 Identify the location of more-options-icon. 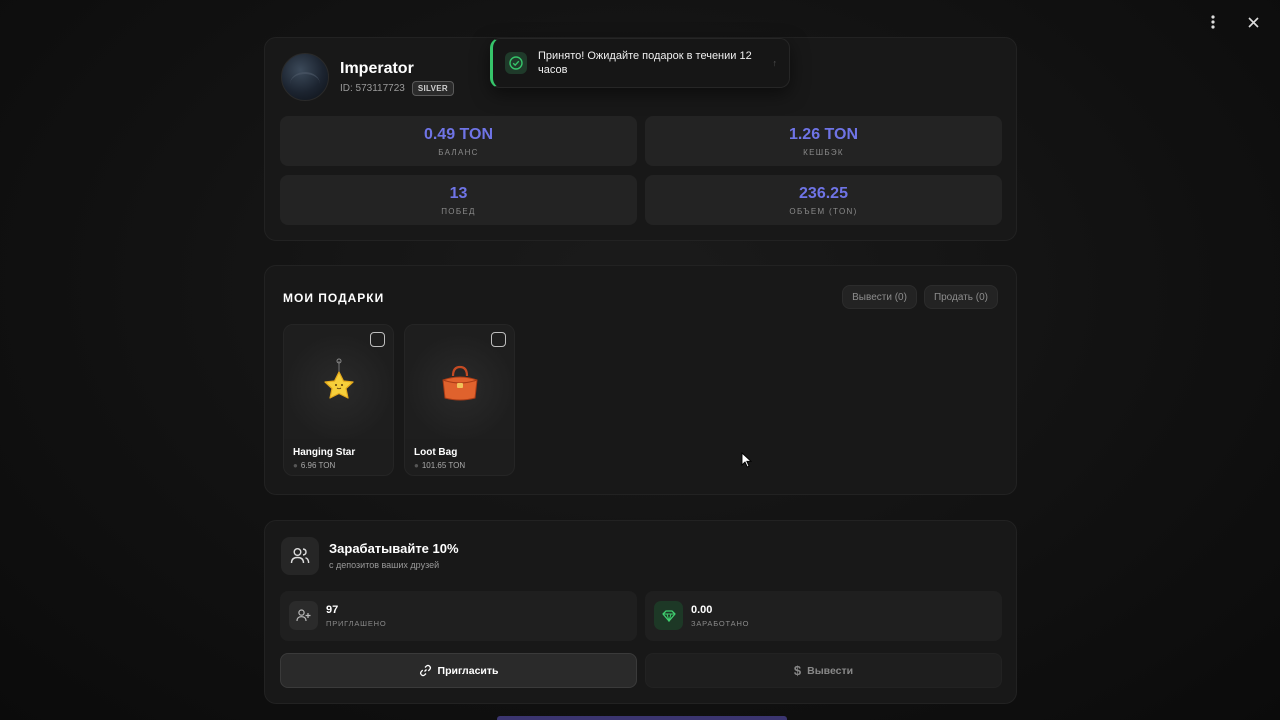
(1213, 22).